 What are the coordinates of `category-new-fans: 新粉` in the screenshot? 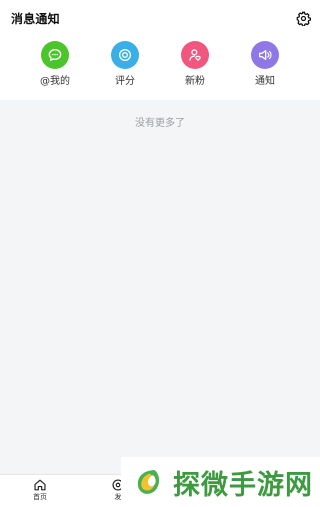 It's located at (195, 67).